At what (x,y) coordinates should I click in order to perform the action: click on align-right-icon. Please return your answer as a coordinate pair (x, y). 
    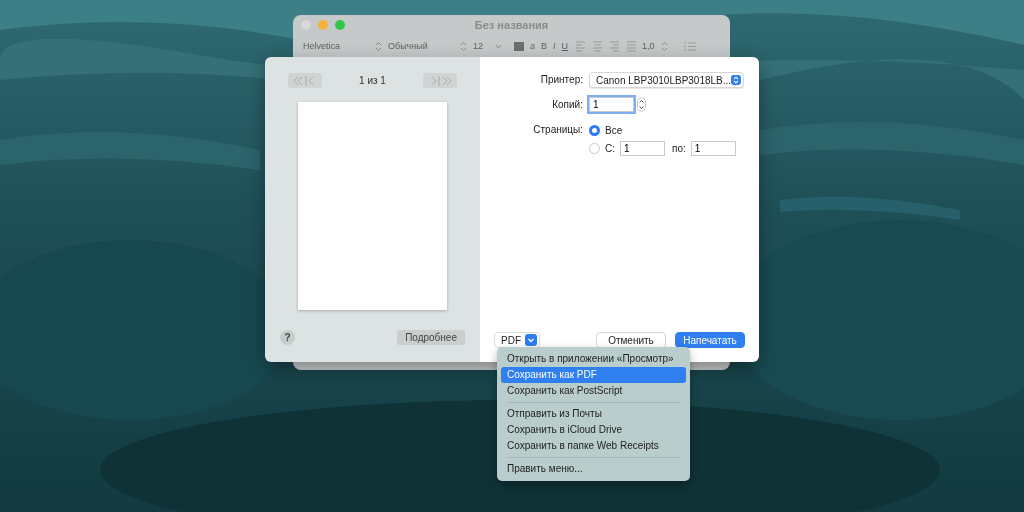
    Looking at the image, I should click on (615, 46).